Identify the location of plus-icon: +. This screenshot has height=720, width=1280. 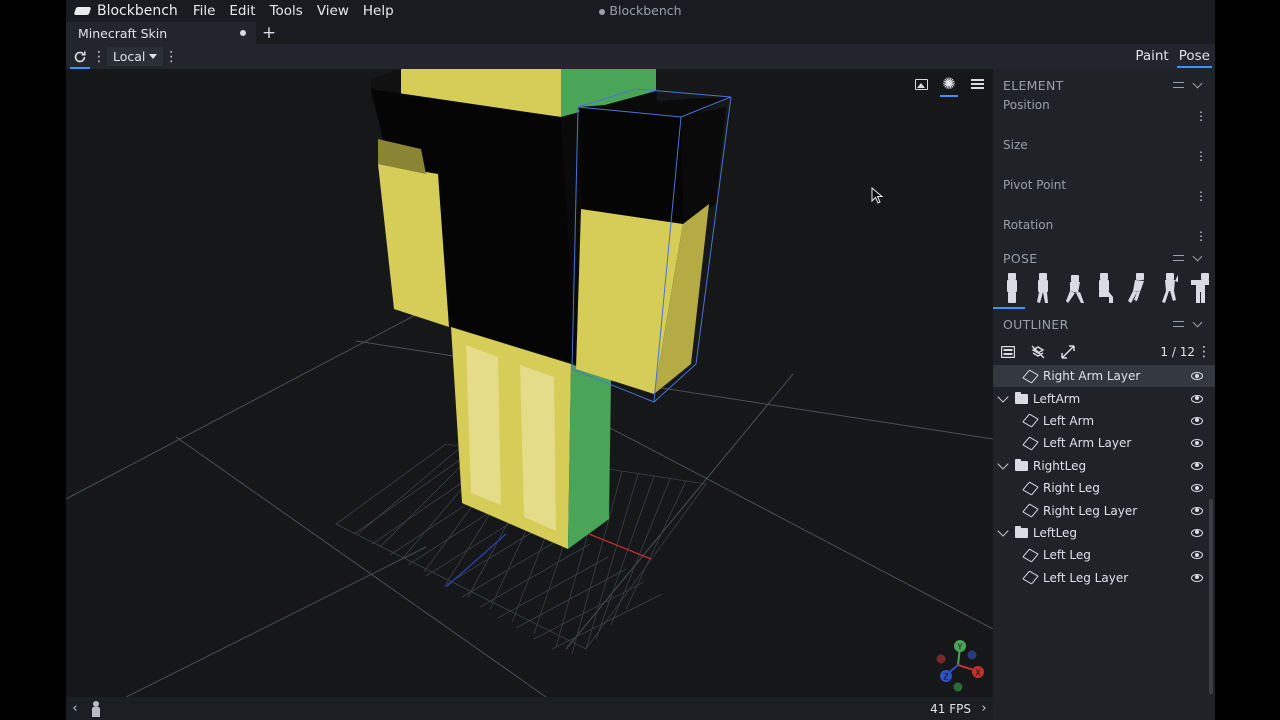
(269, 33).